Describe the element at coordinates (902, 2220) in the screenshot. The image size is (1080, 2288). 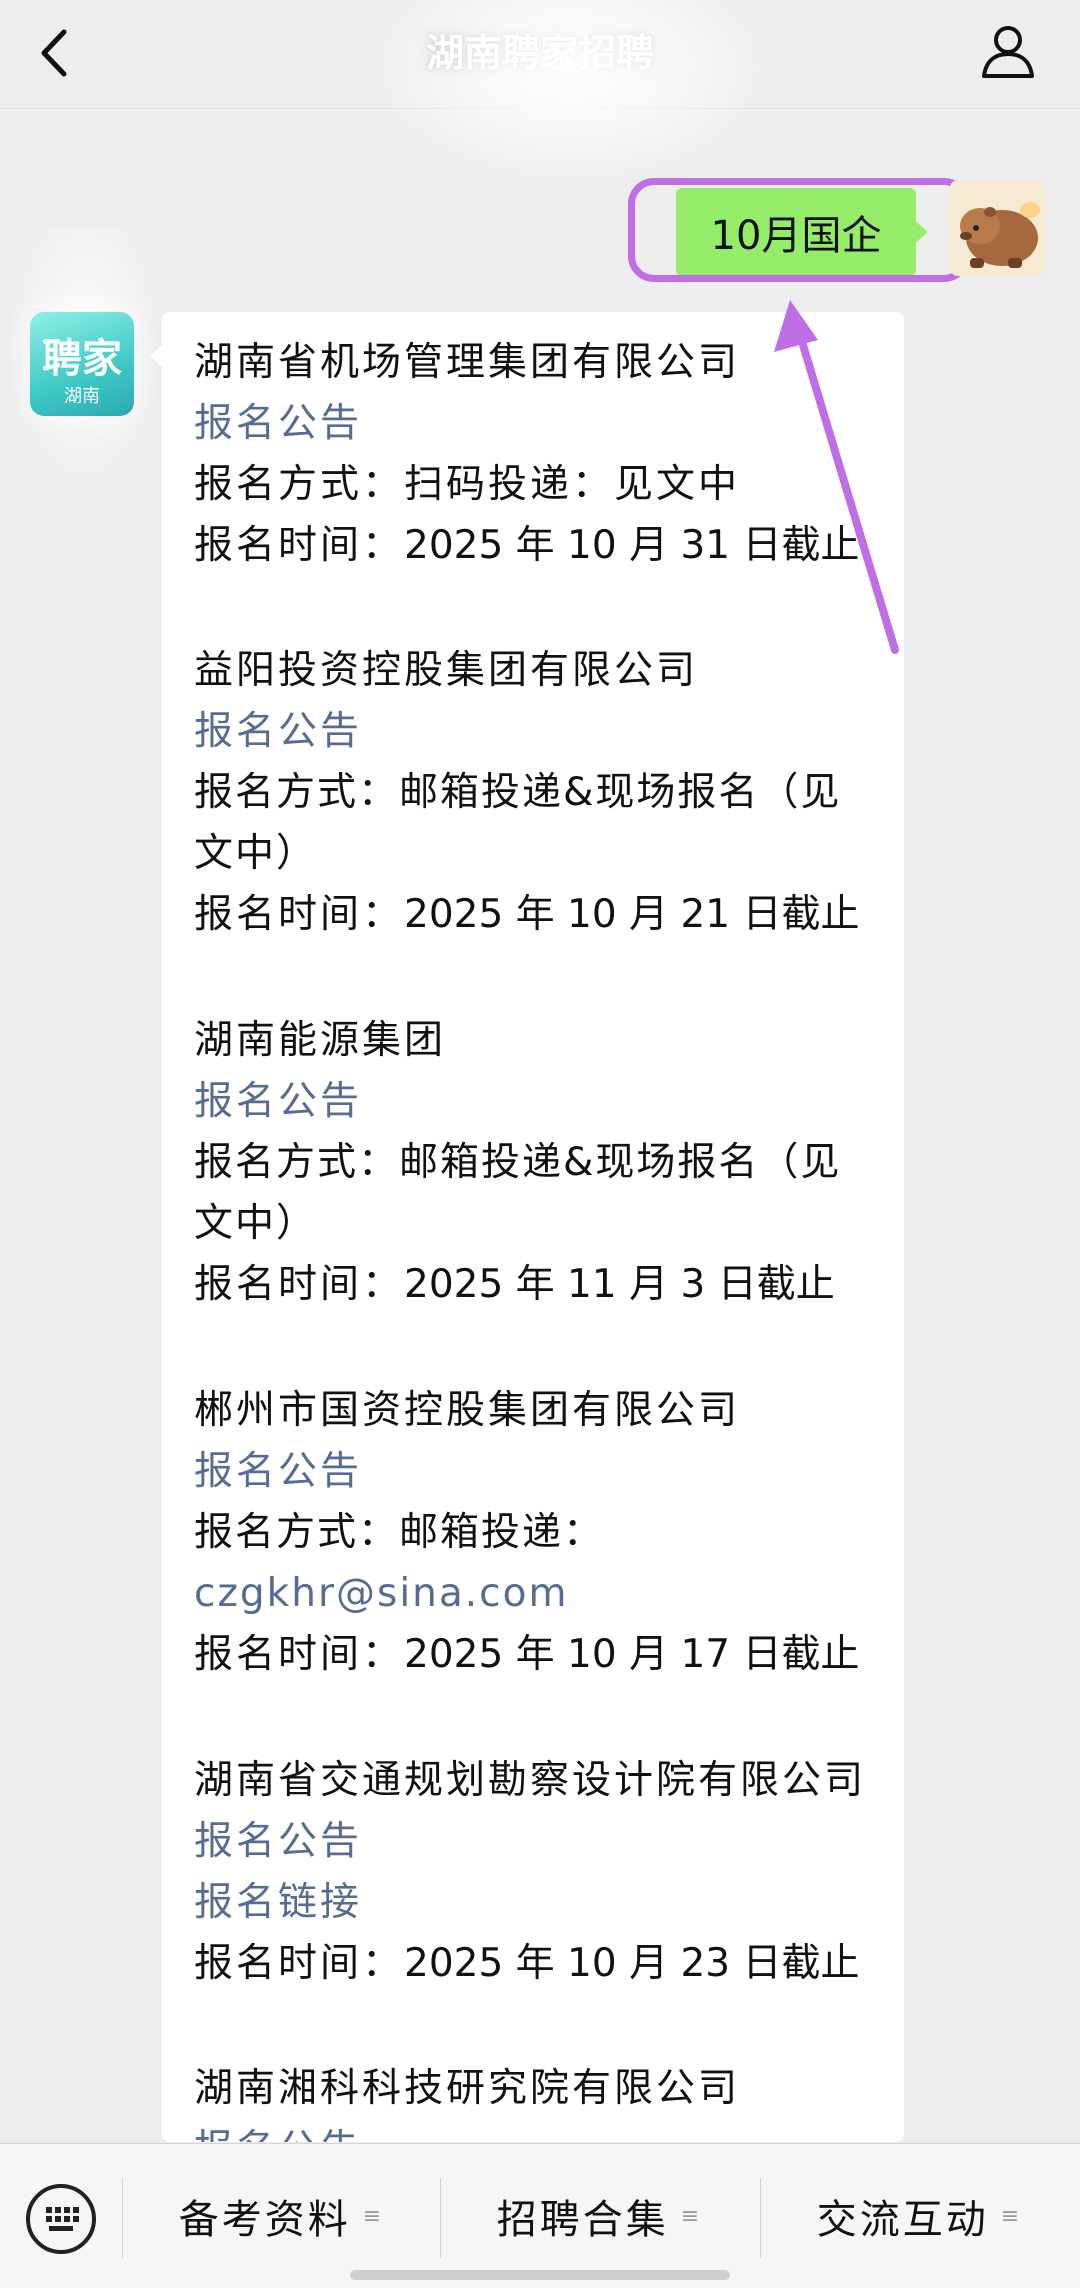
I see `menu-item-label: 交流互动` at that location.